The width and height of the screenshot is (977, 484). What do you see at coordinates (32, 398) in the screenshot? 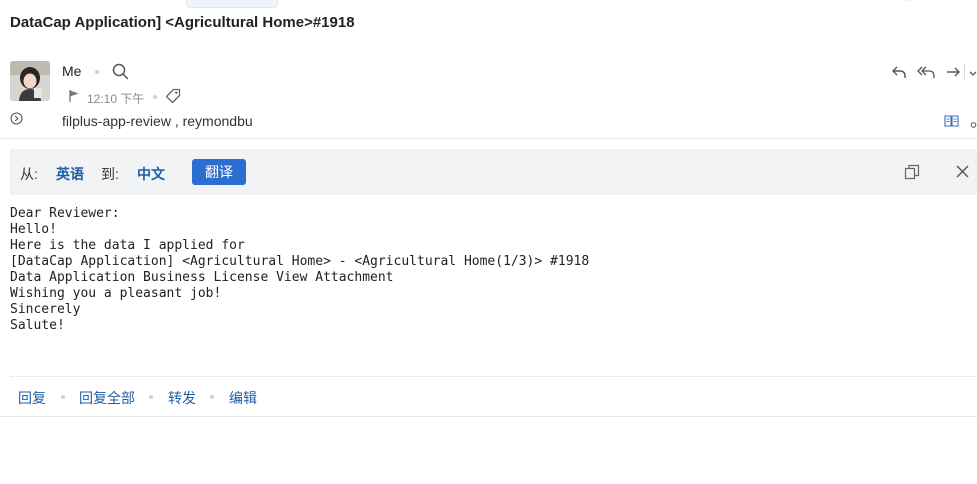
I see `reply-link: 回复` at bounding box center [32, 398].